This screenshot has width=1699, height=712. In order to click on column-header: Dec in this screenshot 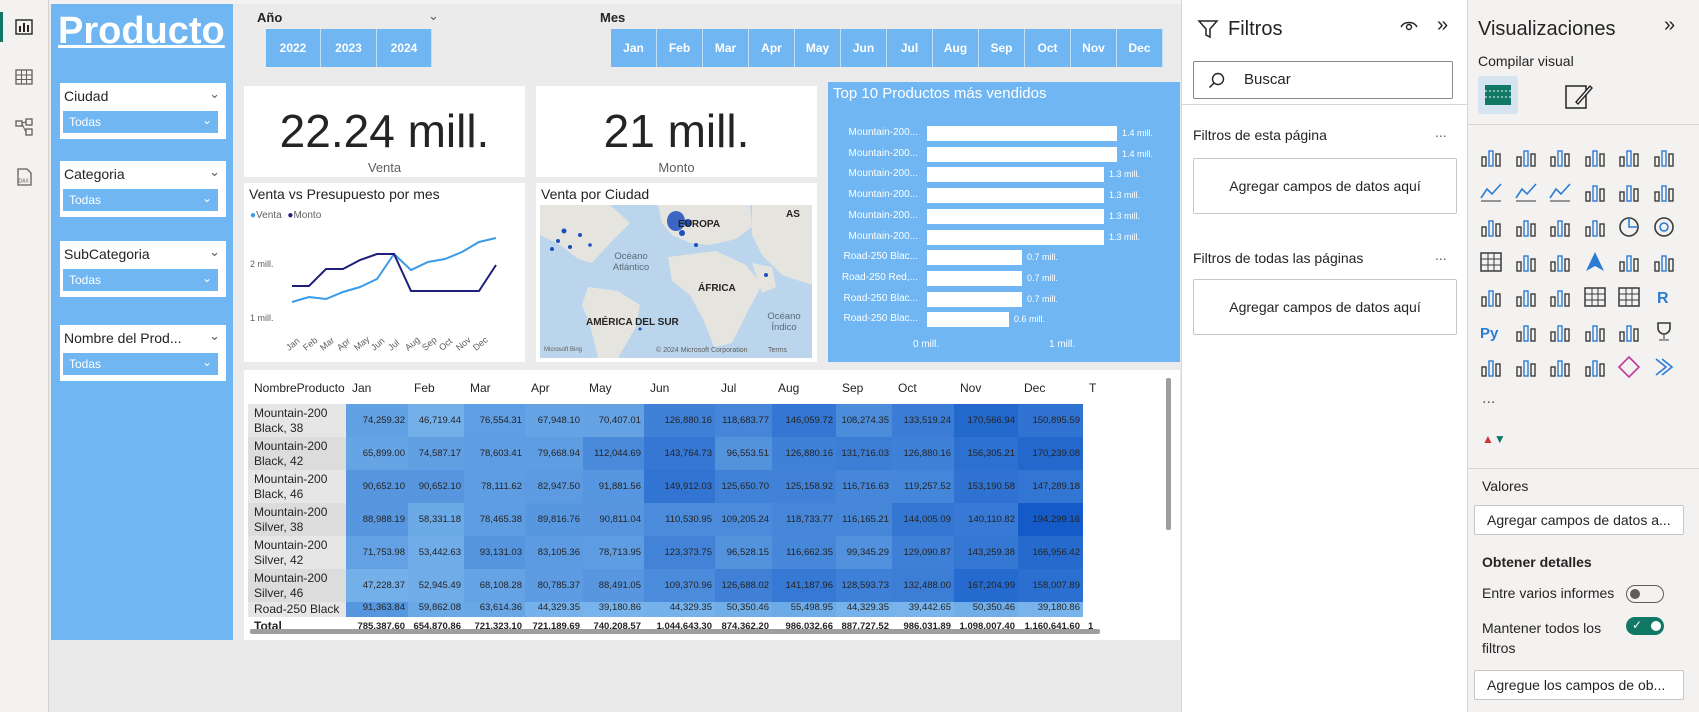, I will do `click(1050, 388)`.